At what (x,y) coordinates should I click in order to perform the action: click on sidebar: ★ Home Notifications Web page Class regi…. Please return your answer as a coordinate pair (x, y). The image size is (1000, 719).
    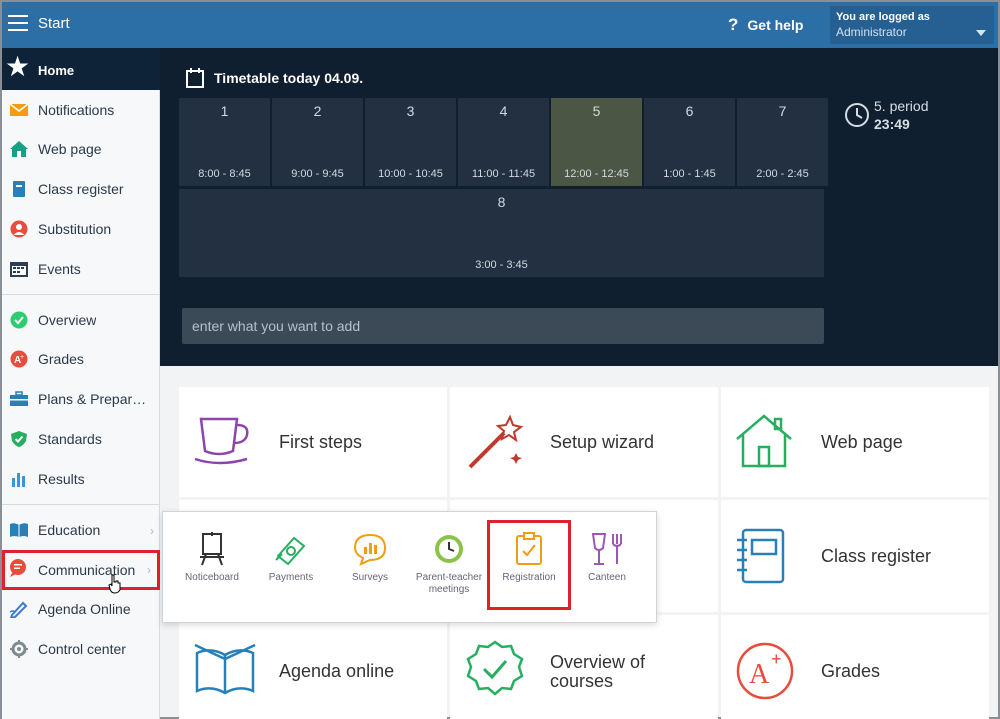
    Looking at the image, I should click on (81, 383).